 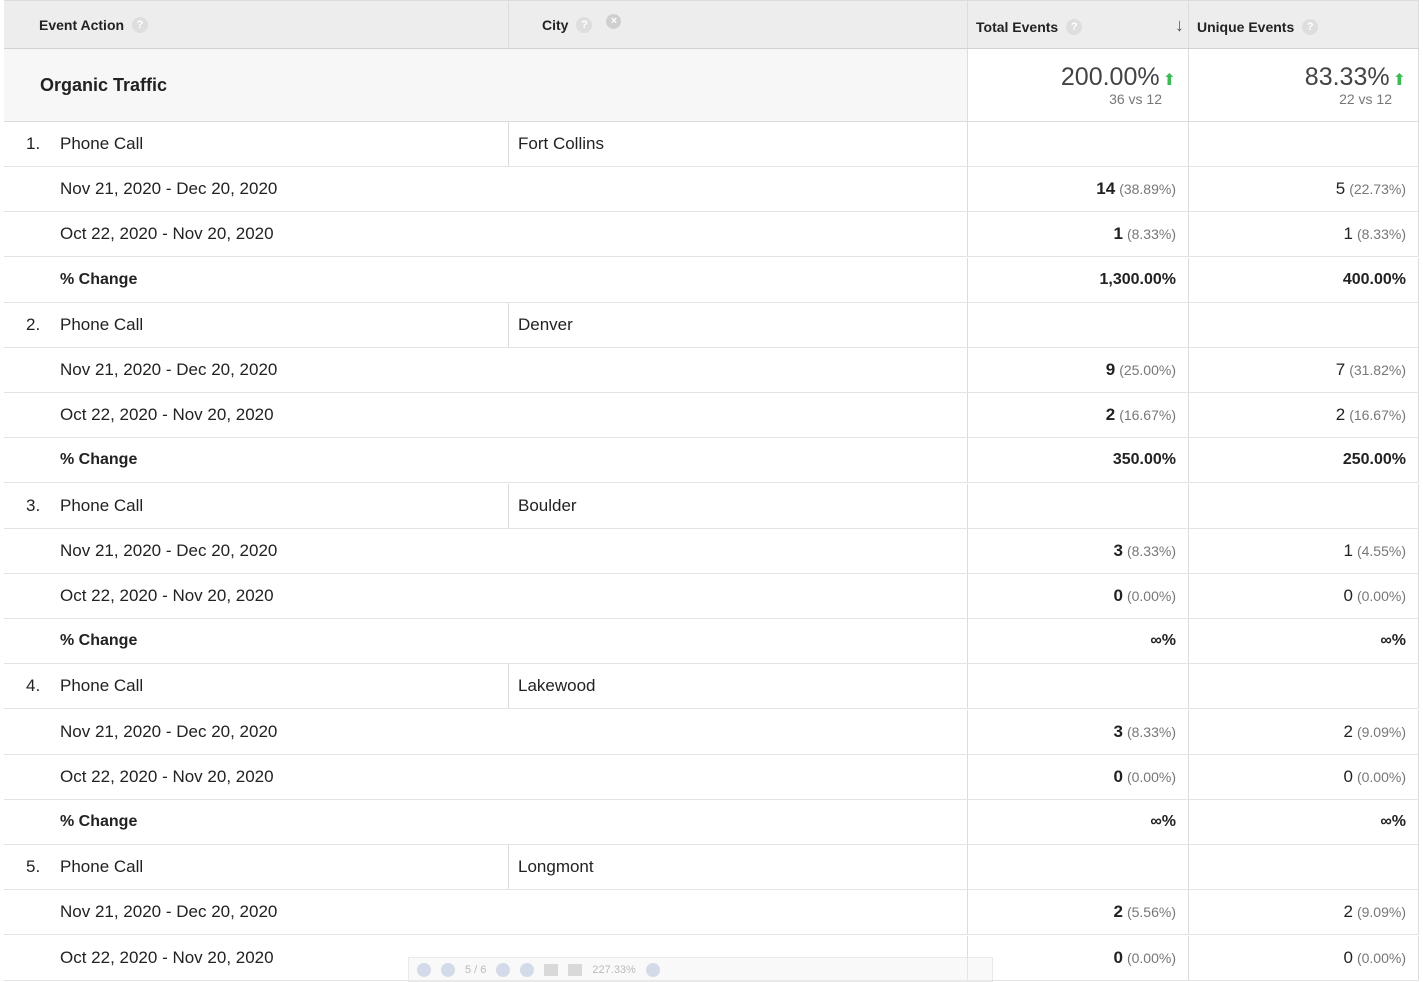 What do you see at coordinates (1179, 25) in the screenshot?
I see `sort-descending-icon: ↓` at bounding box center [1179, 25].